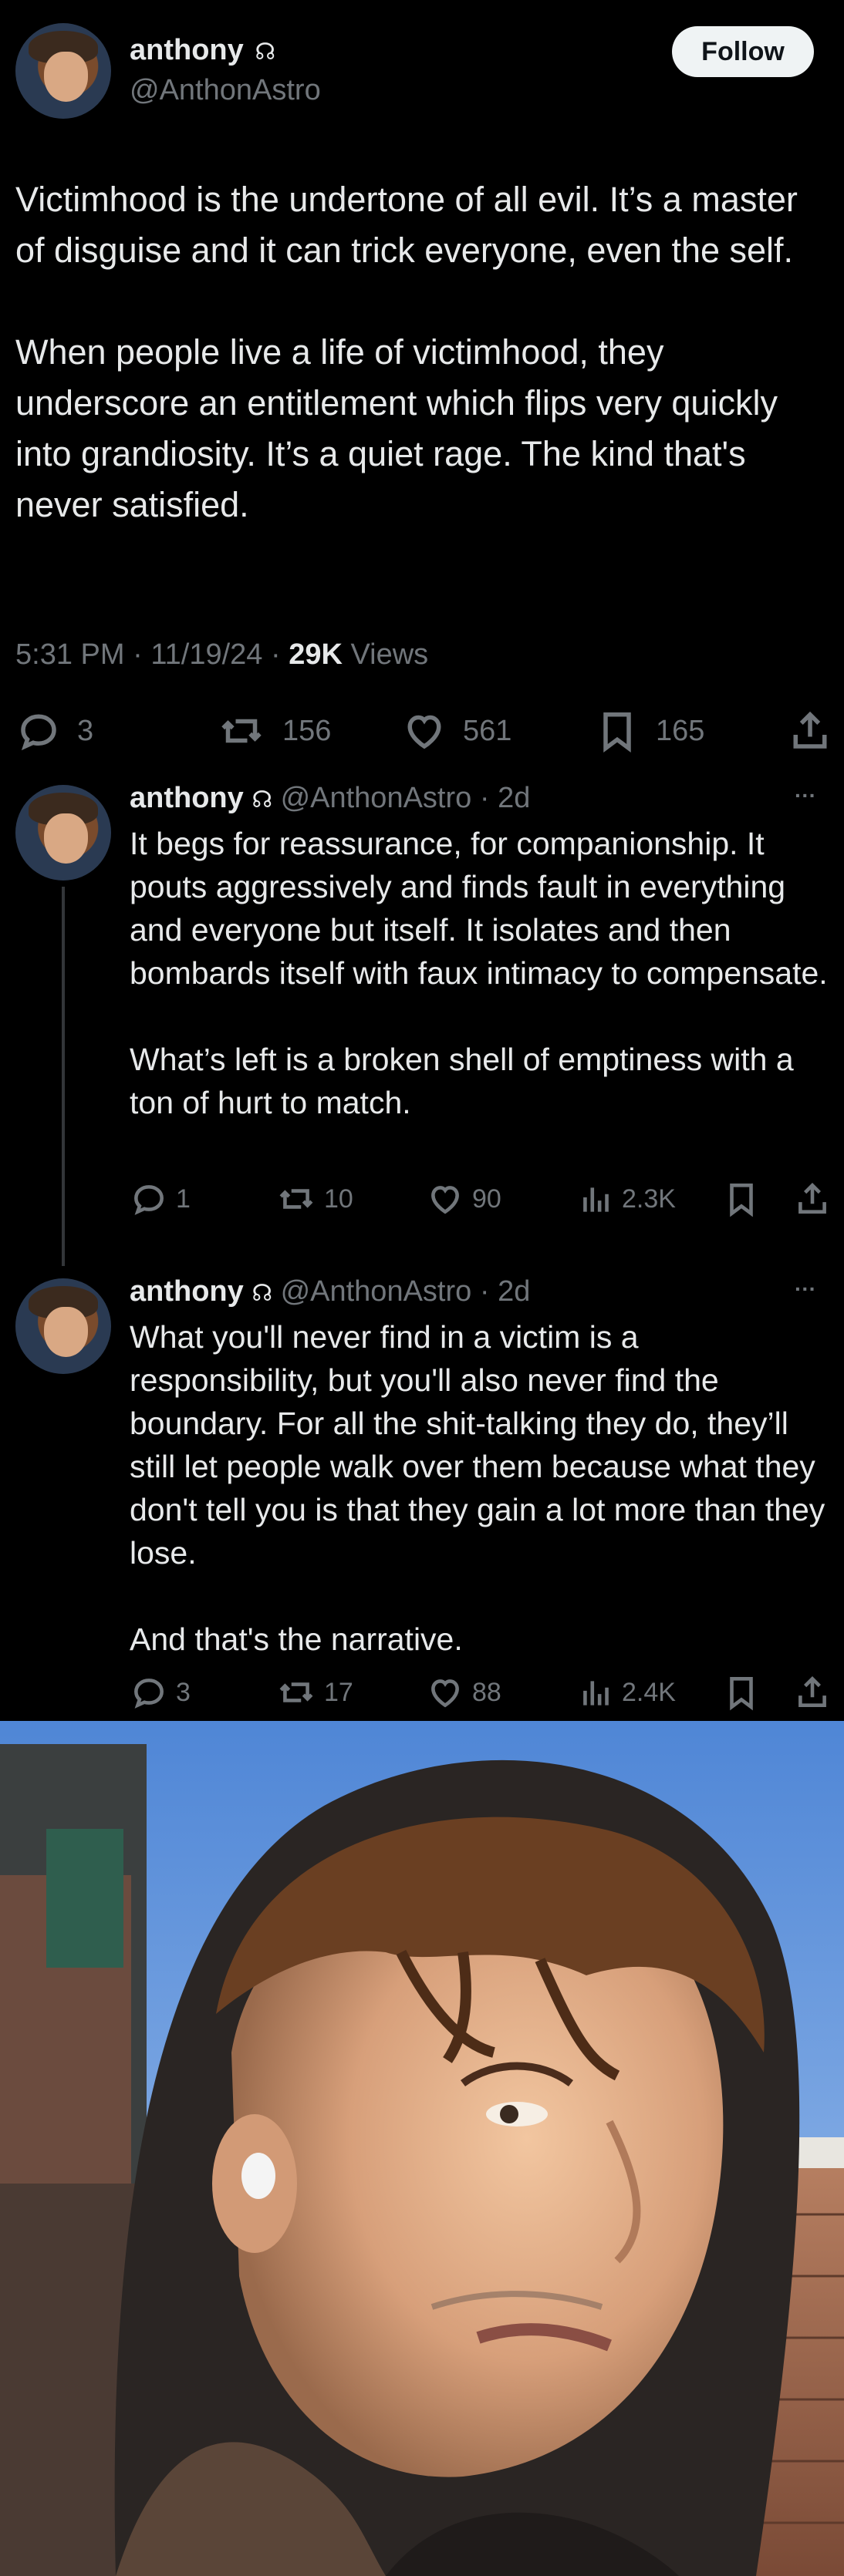 Image resolution: width=844 pixels, height=2576 pixels. Describe the element at coordinates (187, 50) in the screenshot. I see `author-display-name: anthony` at that location.